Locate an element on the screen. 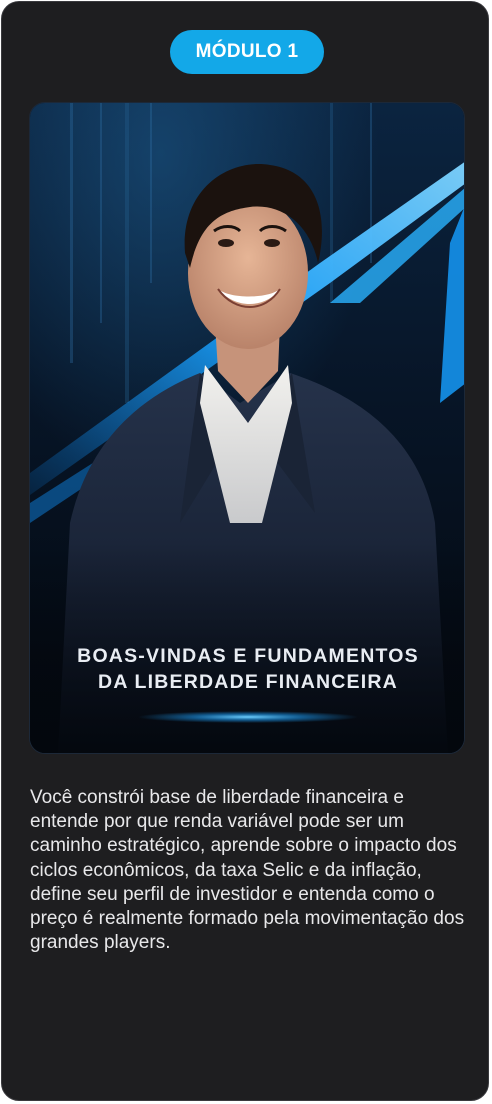 This screenshot has width=492, height=1104. cover-title-line-2: DA LIBERDADE FINANCEIRA is located at coordinates (248, 682).